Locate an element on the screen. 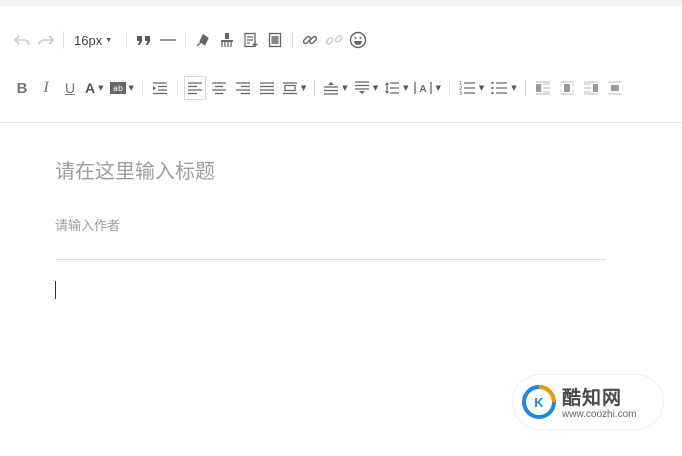  image-none-icon is located at coordinates (615, 88).